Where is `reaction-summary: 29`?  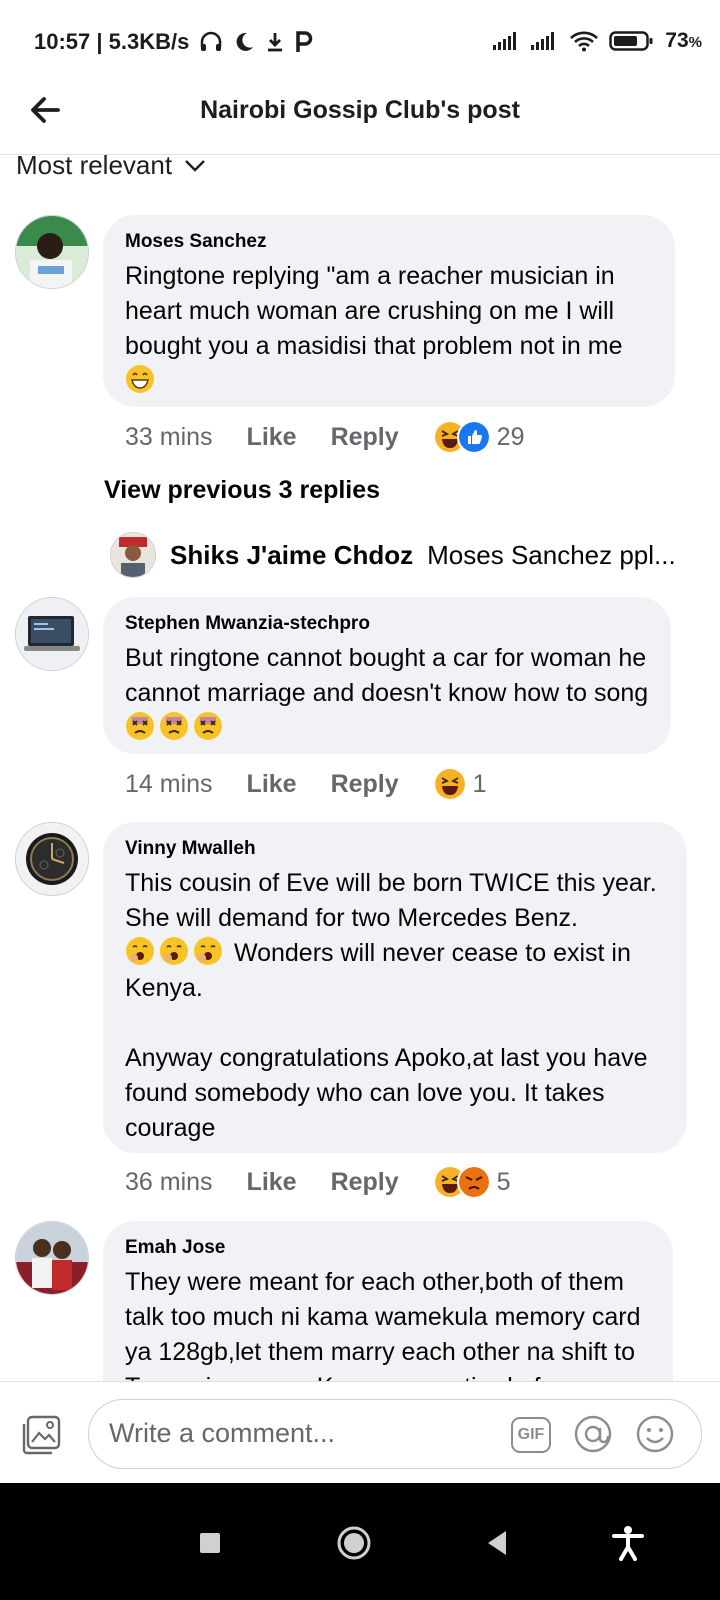
reaction-summary: 29 is located at coordinates (478, 437).